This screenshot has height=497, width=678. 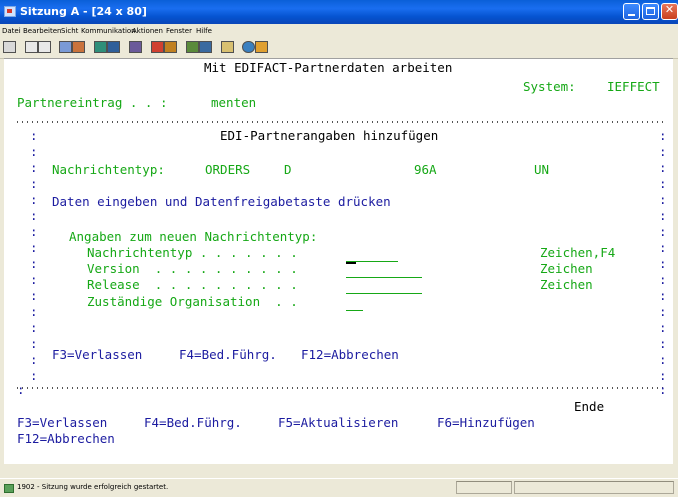 What do you see at coordinates (192, 284) in the screenshot?
I see `field-label-release: Release . . . . . . . . . .` at bounding box center [192, 284].